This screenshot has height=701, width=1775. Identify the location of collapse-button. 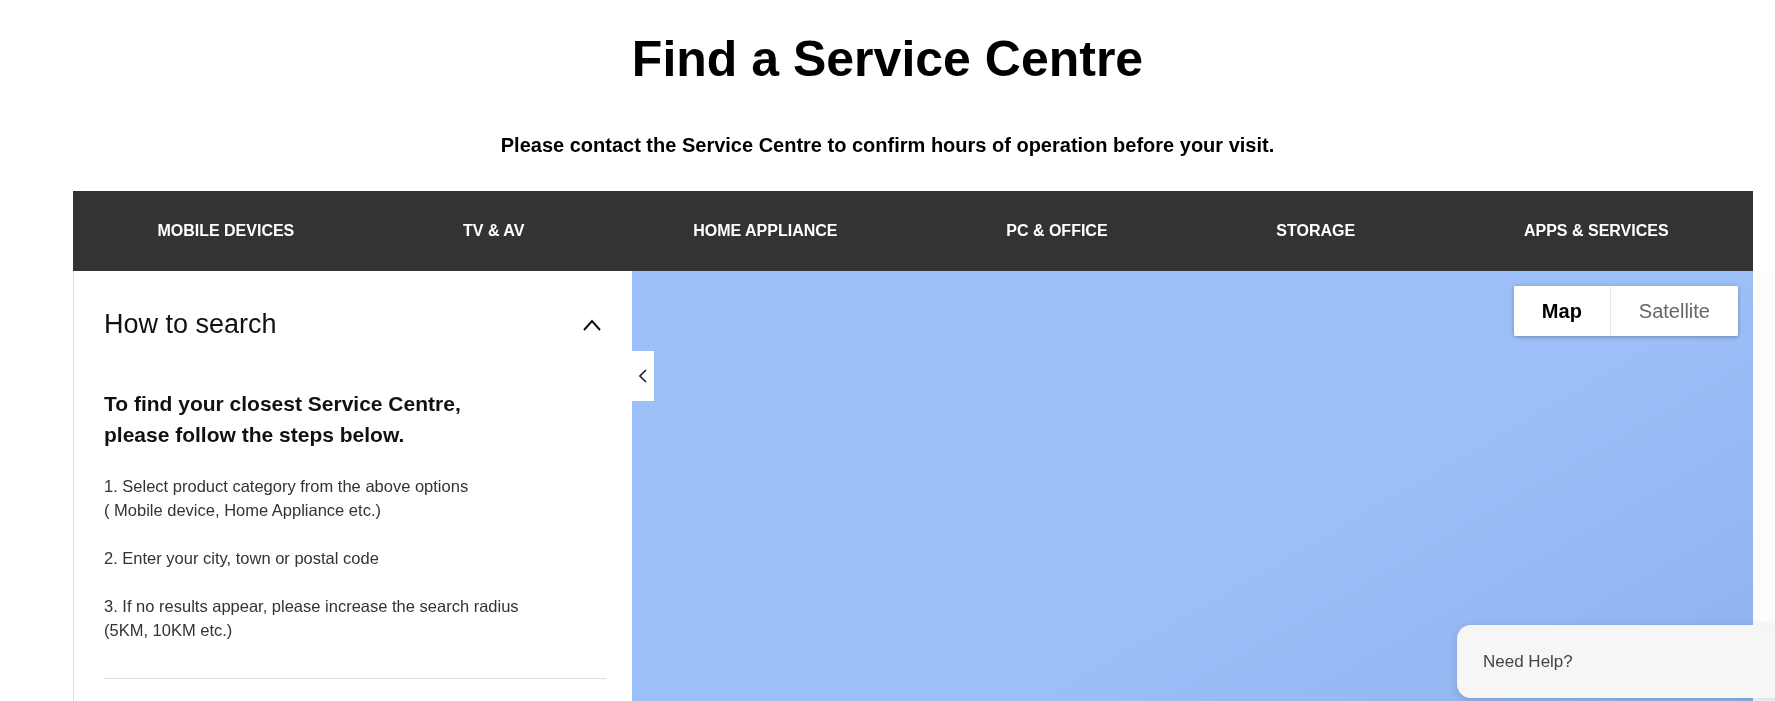
(643, 376).